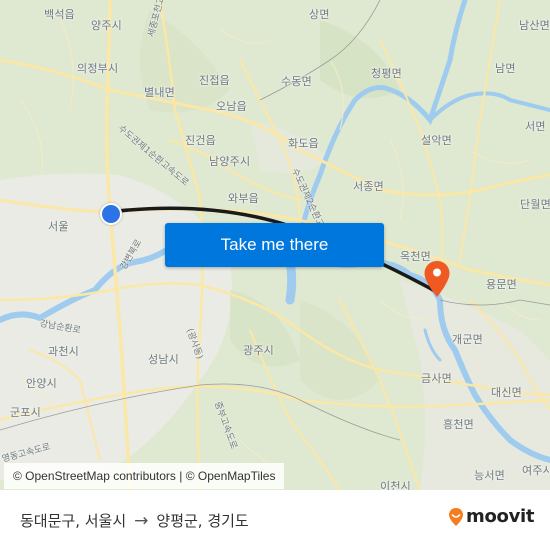 This screenshot has width=550, height=550. Describe the element at coordinates (500, 516) in the screenshot. I see `moovit-wordmark: moovit` at that location.